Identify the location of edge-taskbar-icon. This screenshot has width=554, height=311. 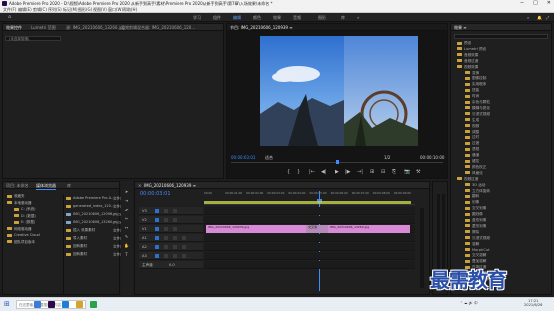
(65, 304).